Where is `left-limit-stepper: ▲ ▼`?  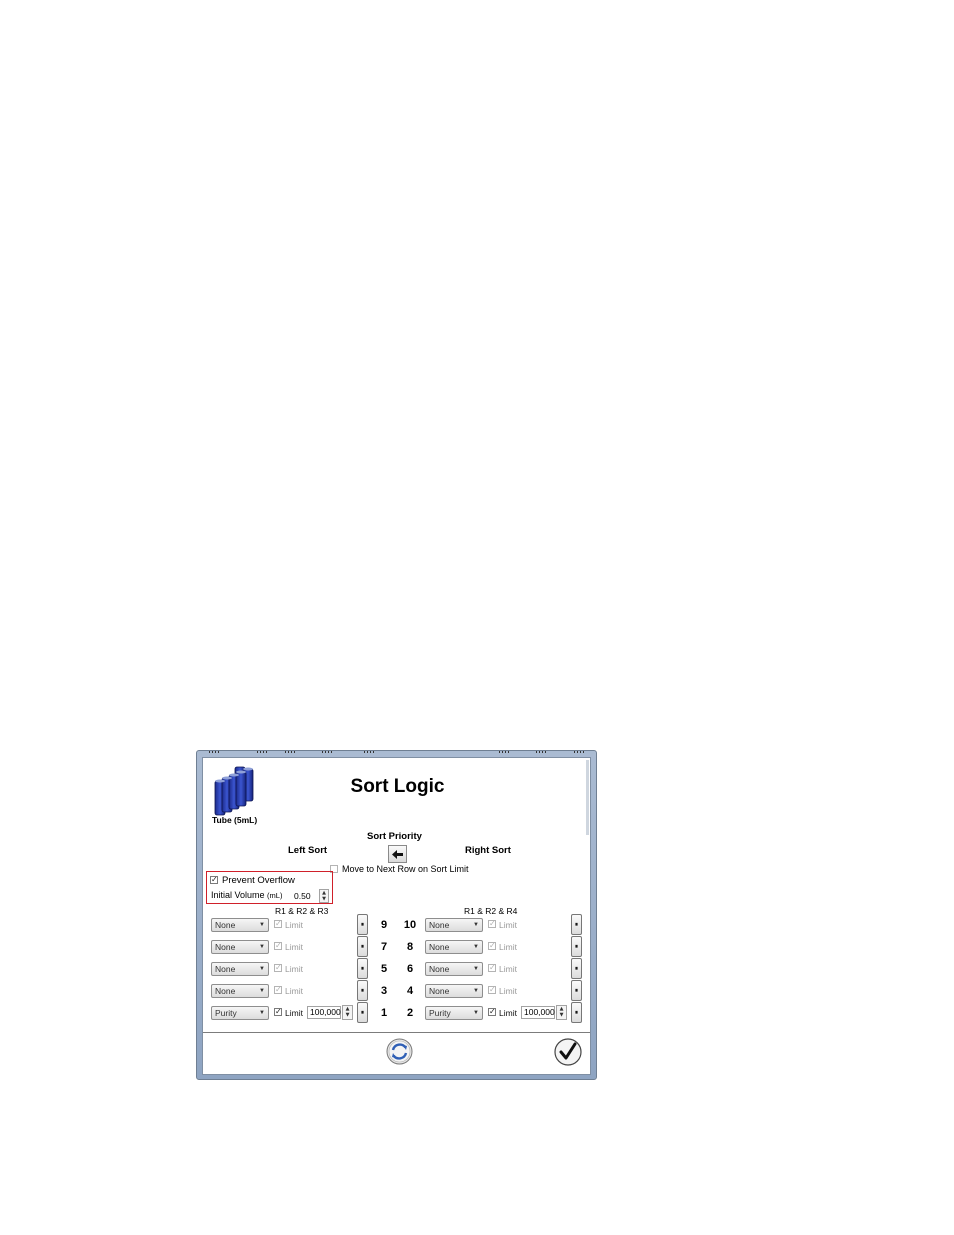
left-limit-stepper: ▲ ▼ is located at coordinates (347, 1012).